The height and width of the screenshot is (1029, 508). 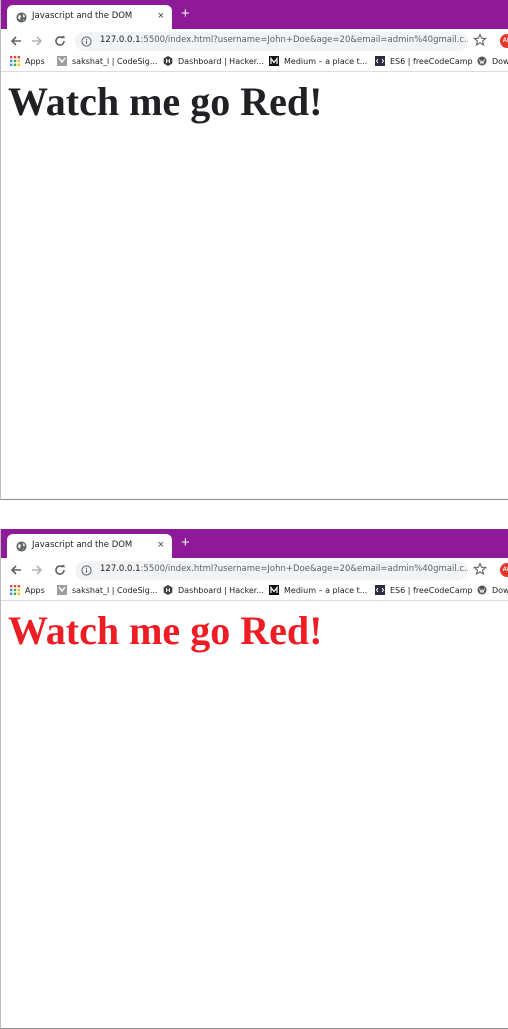 I want to click on screenshot-separator, so click(x=254, y=514).